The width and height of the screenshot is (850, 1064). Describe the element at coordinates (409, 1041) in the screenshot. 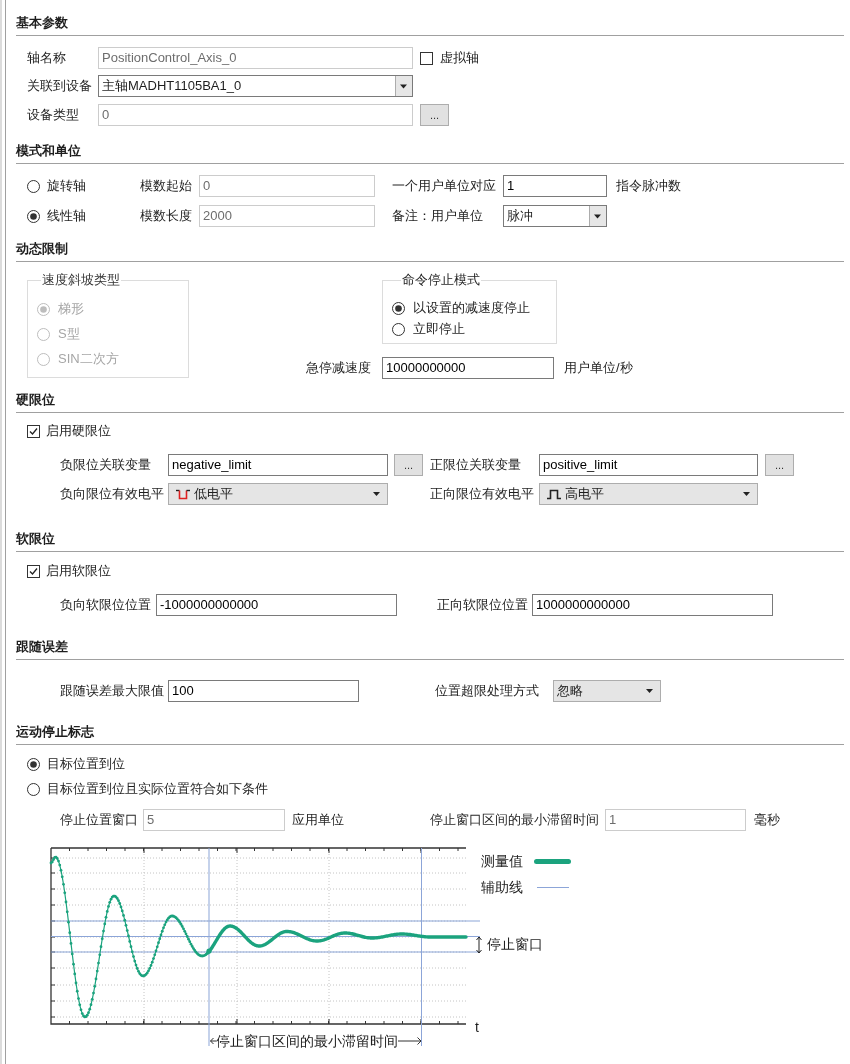

I see `right-arrow-icon` at that location.